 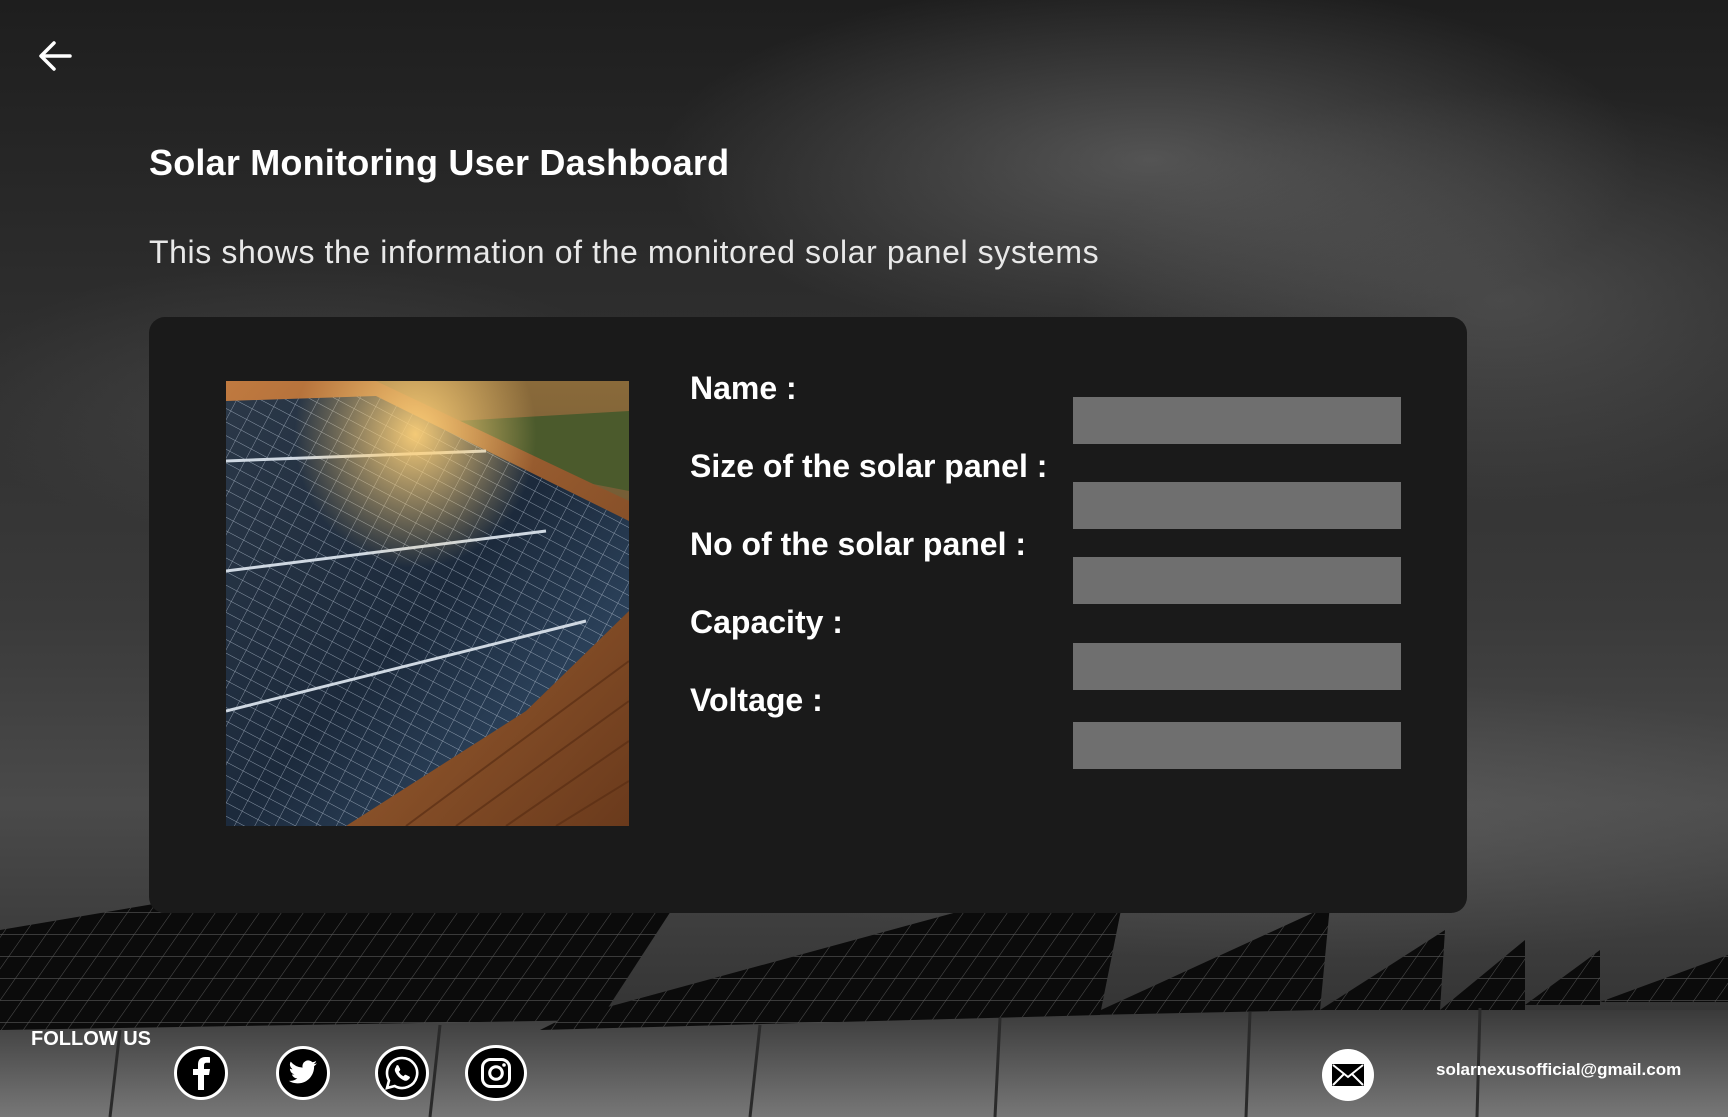 I want to click on voltage-label: Voltage :, so click(x=756, y=700).